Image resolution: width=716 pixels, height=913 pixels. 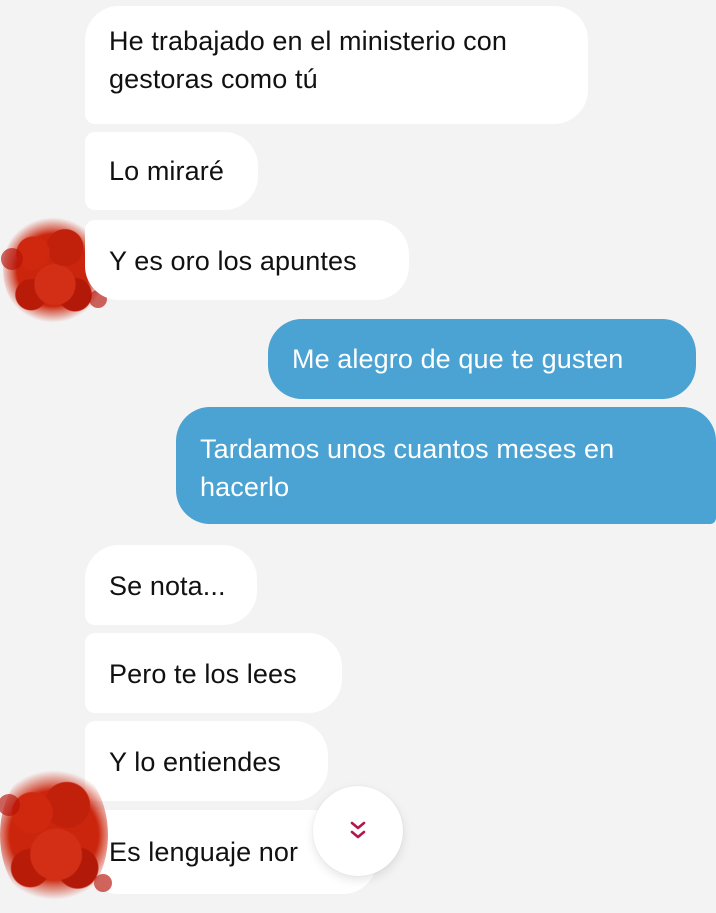 I want to click on scroll-to-bottom-button, so click(x=358, y=831).